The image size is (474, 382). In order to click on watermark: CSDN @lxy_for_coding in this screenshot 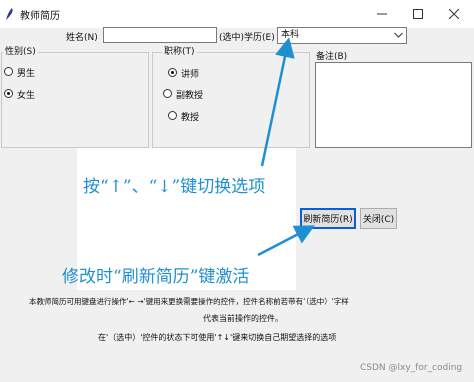, I will do `click(411, 368)`.